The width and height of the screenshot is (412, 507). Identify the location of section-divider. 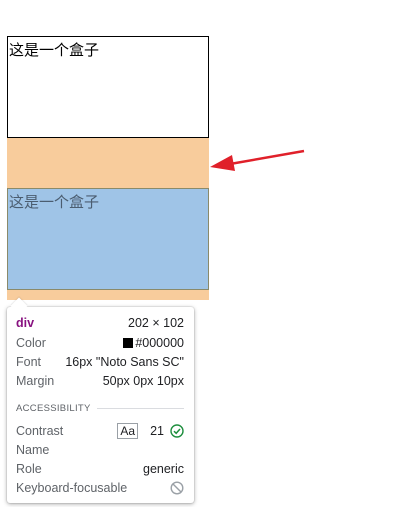
(140, 408).